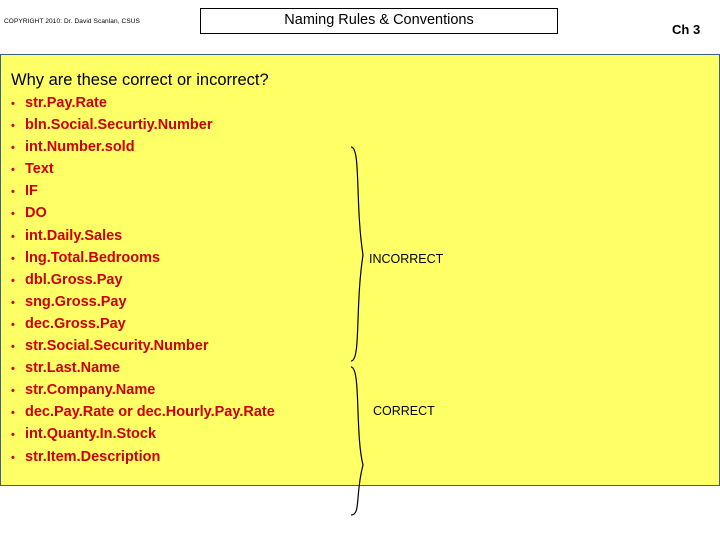 The width and height of the screenshot is (720, 540). Describe the element at coordinates (357, 331) in the screenshot. I see `grouping-braces-icon` at that location.